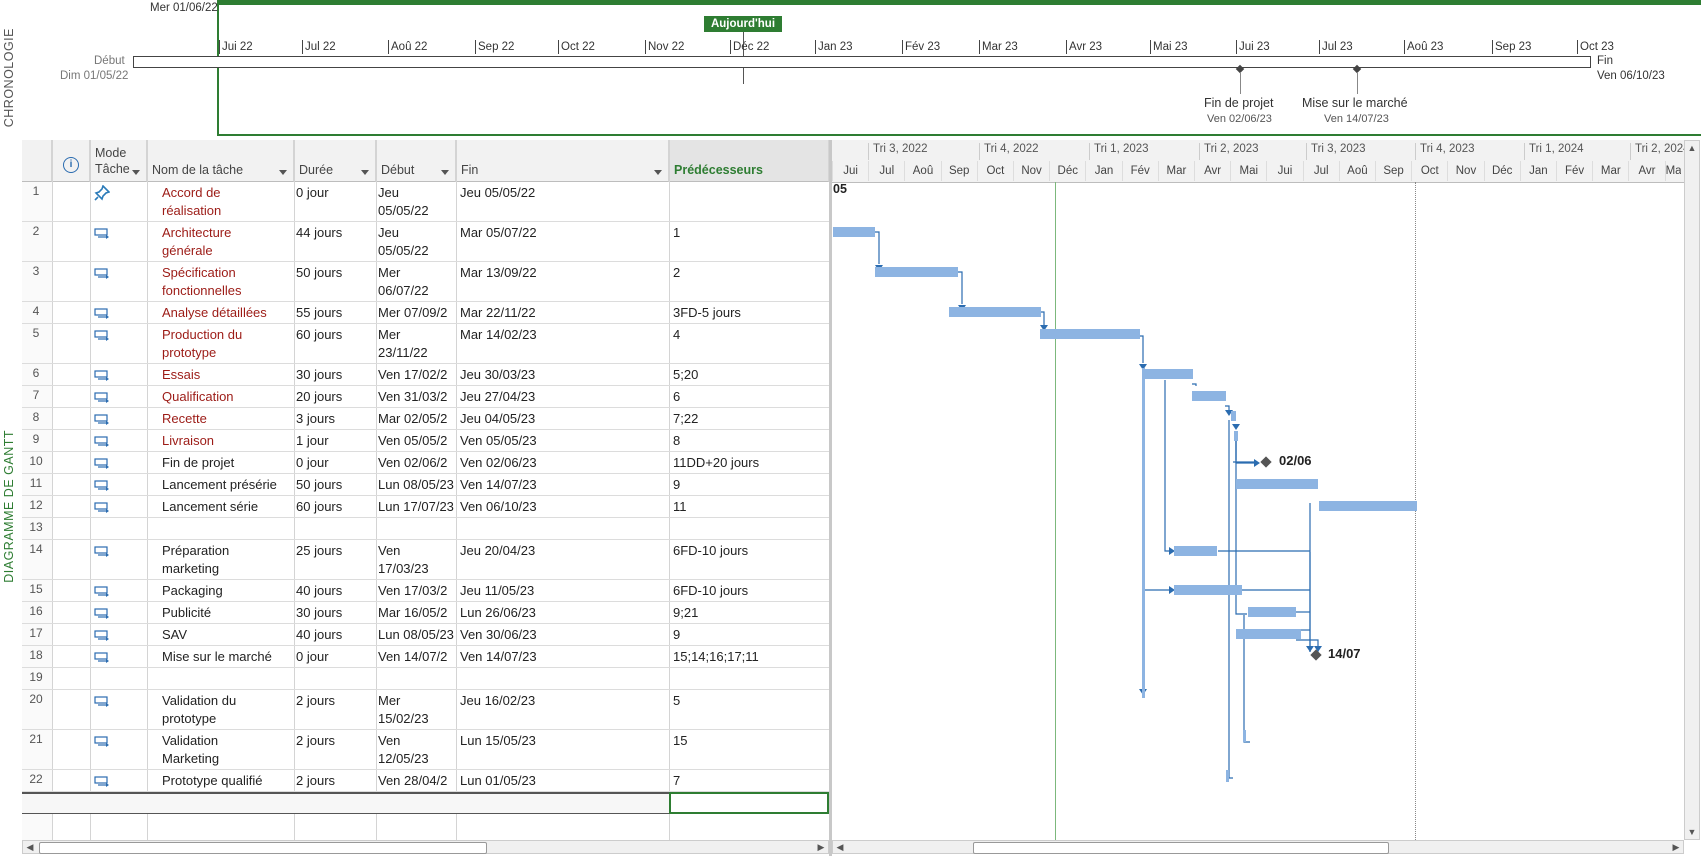 Image resolution: width=1701 pixels, height=858 pixels. Describe the element at coordinates (1208, 590) in the screenshot. I see `gantt-bar-packaging` at that location.